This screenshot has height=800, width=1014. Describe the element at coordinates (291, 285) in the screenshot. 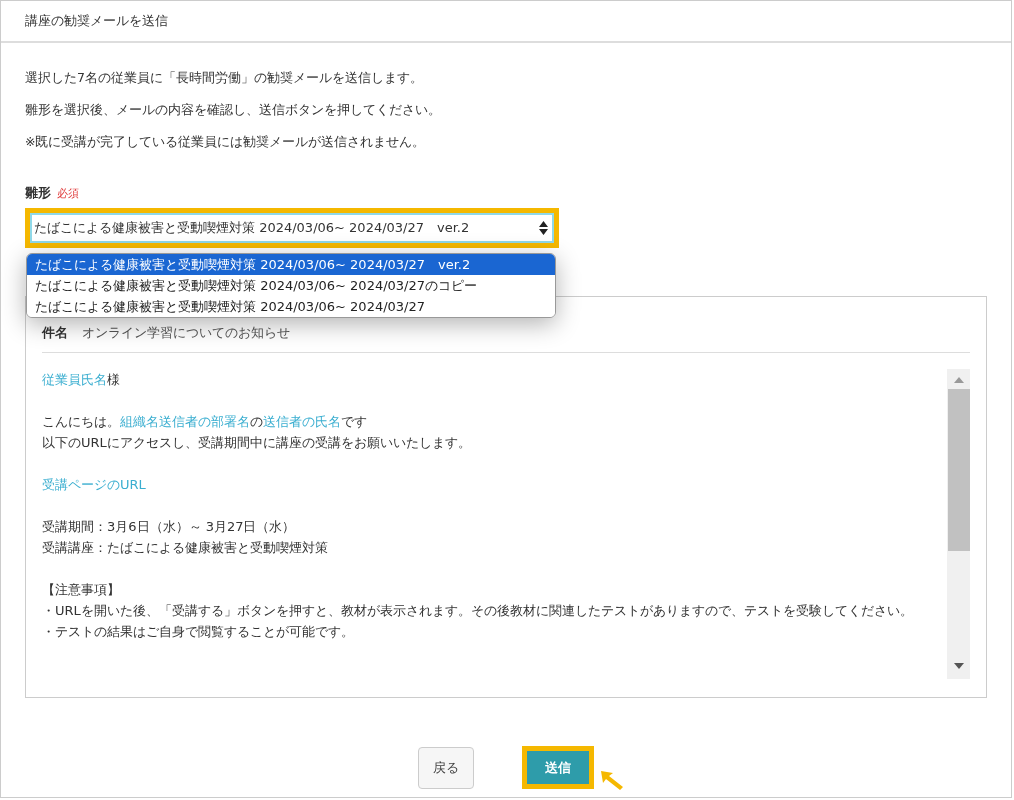

I see `dropdown-option: たばこによる健康被害と受動喫煙対策 2024/03/06~ 2024/03/27のコピー` at that location.